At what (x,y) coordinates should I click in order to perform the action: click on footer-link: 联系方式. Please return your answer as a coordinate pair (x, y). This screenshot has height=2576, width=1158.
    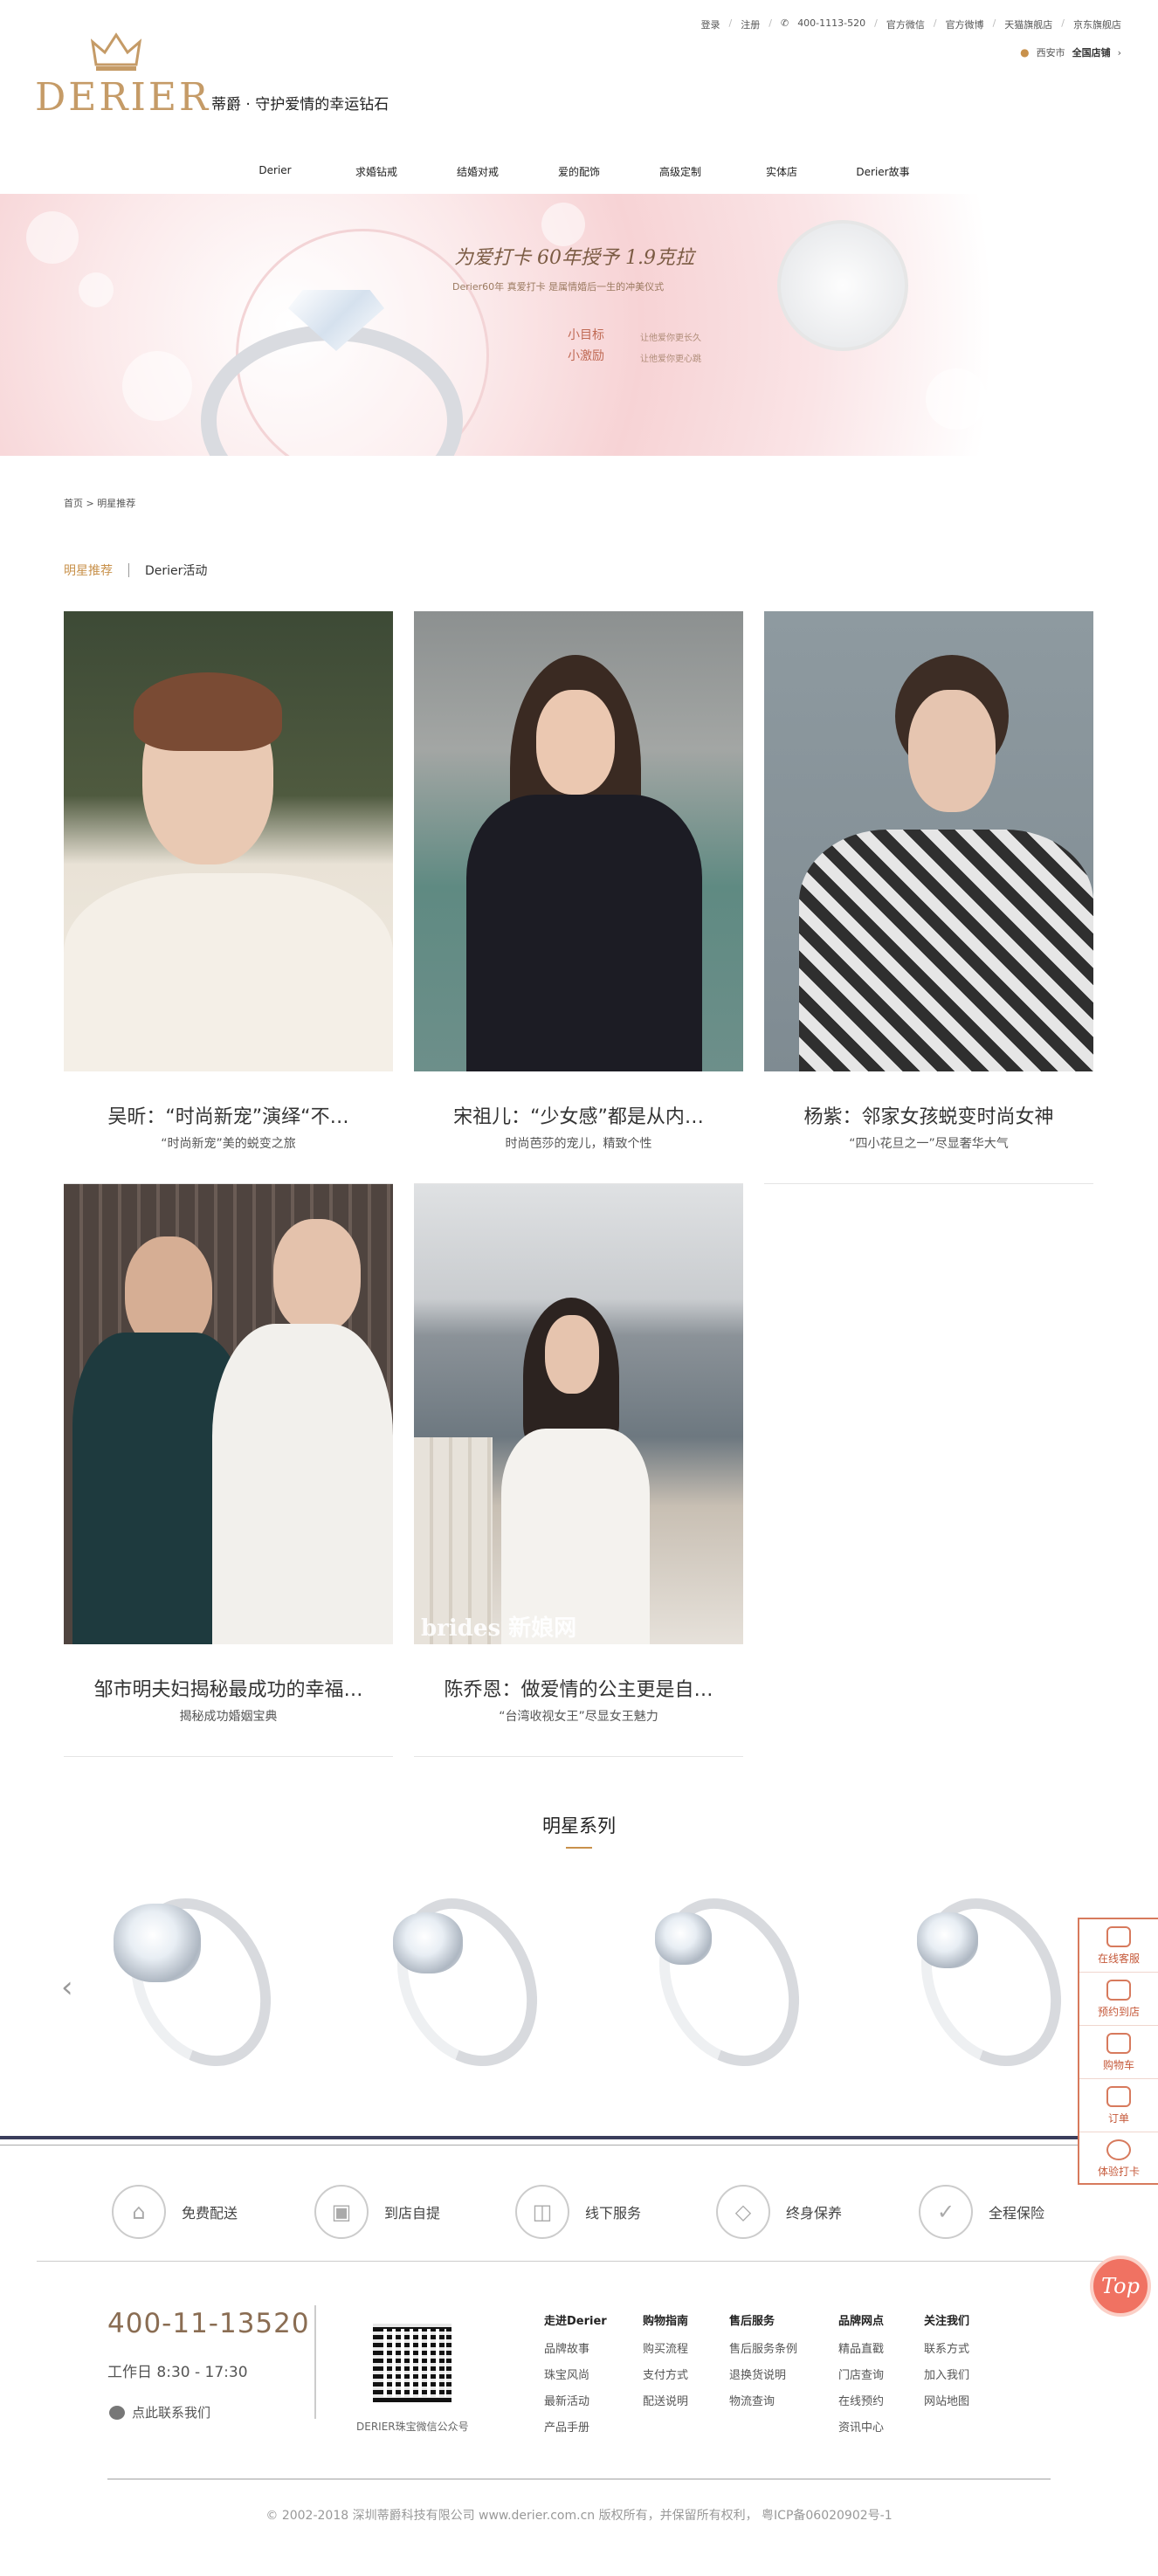
    Looking at the image, I should click on (946, 2350).